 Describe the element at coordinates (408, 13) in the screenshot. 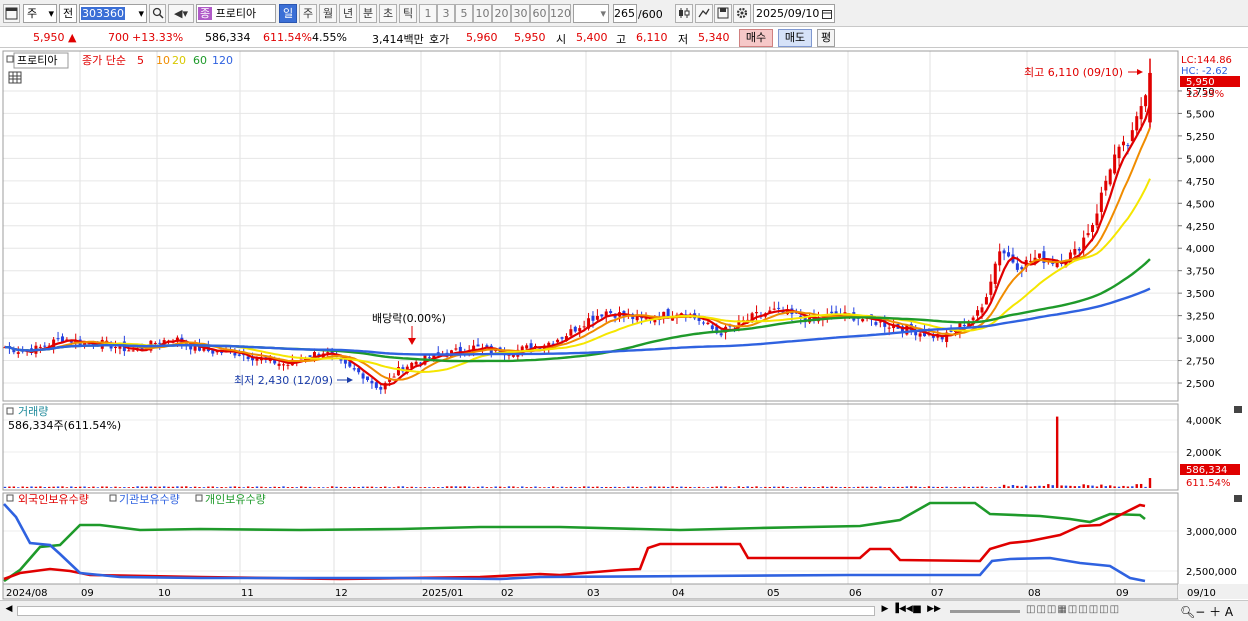

I see `period-tick-button: 틱` at that location.